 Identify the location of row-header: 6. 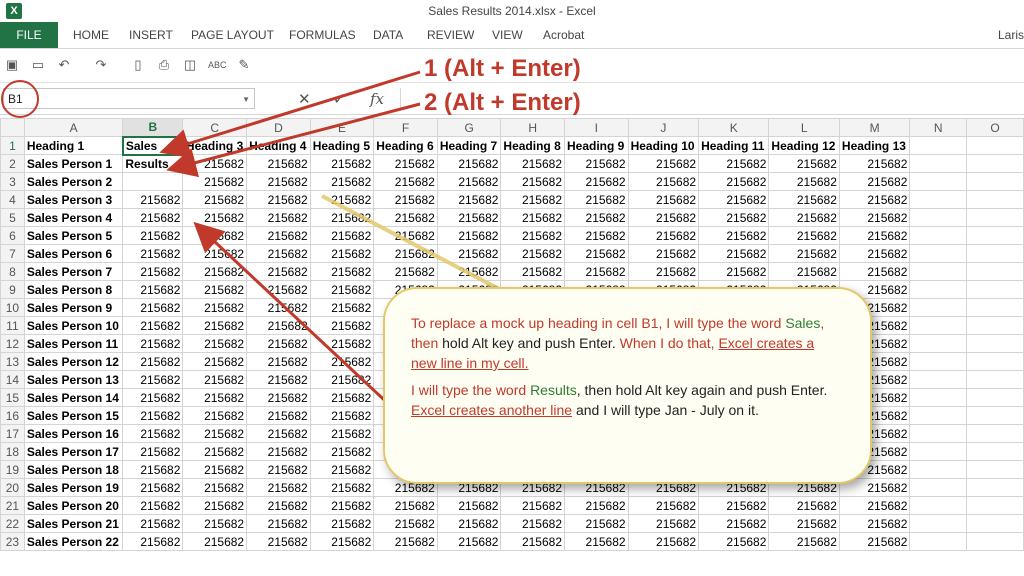
(12, 235).